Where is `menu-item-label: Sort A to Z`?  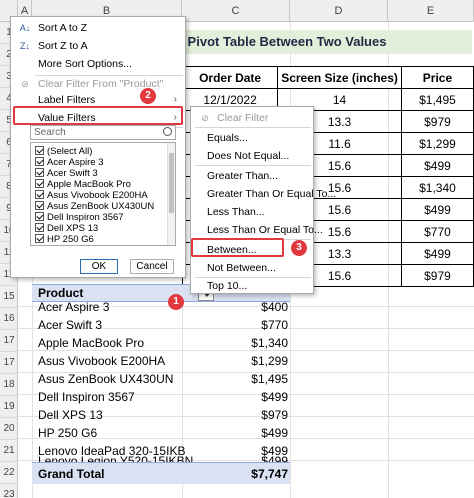 menu-item-label: Sort A to Z is located at coordinates (63, 28).